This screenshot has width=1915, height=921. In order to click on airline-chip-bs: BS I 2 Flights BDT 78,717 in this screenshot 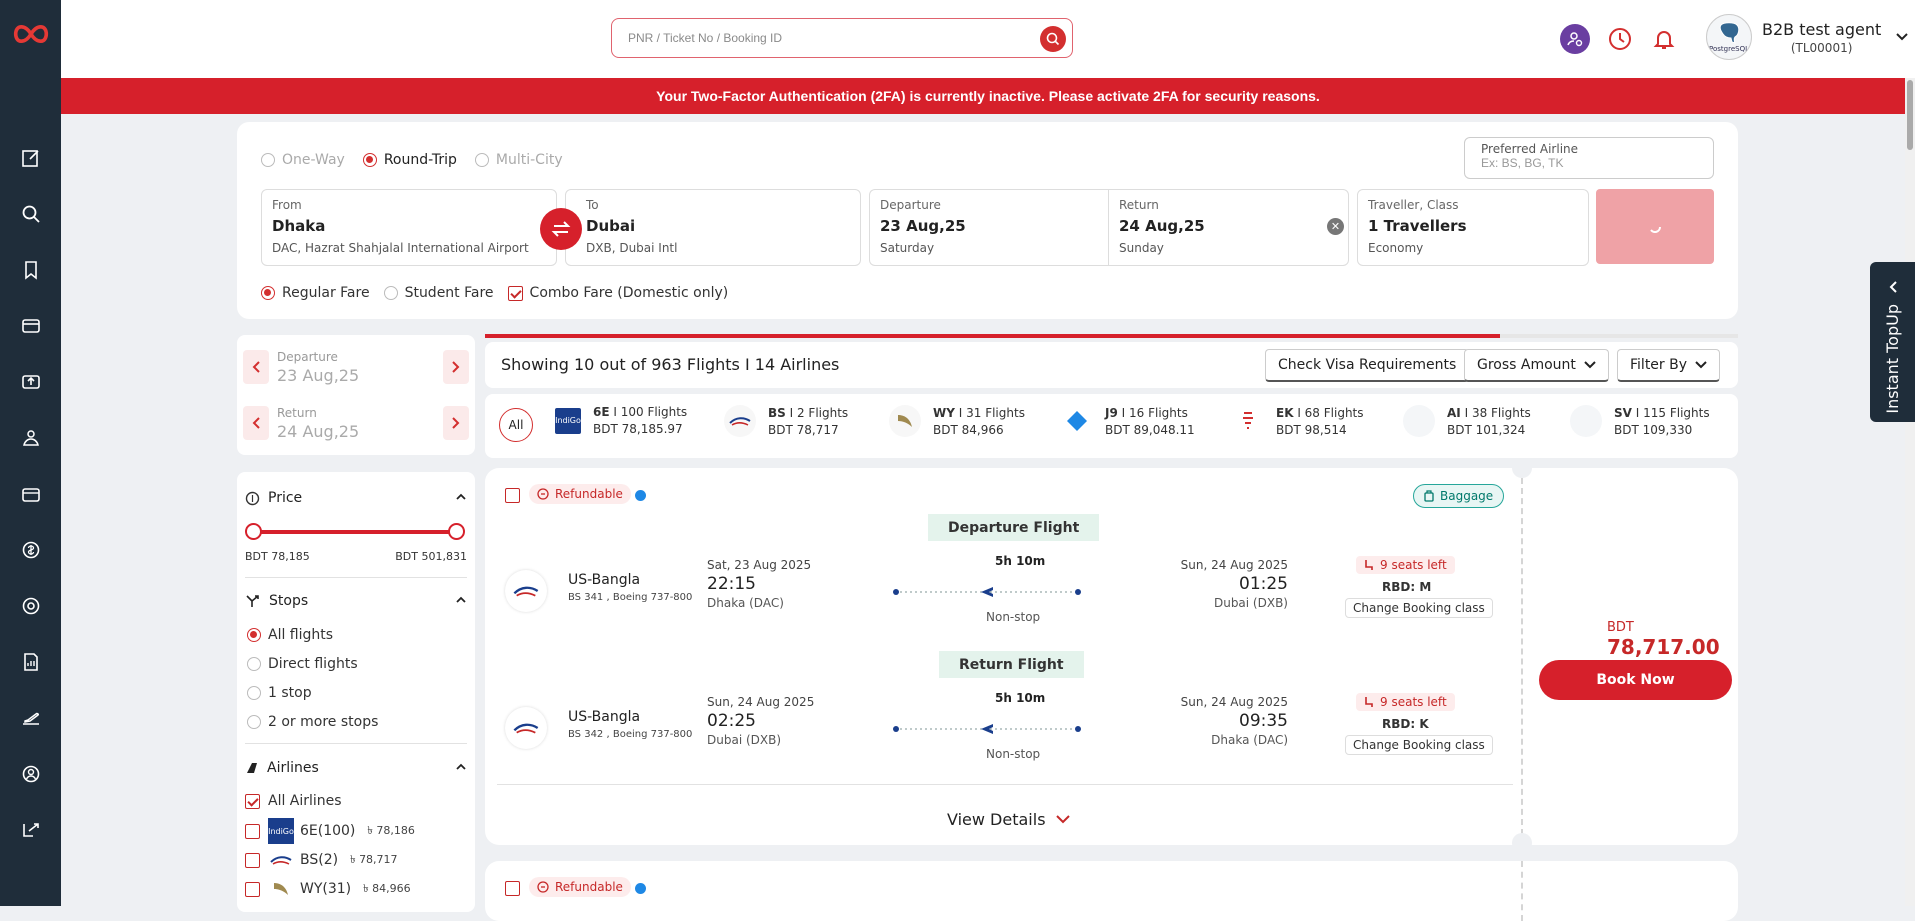, I will do `click(786, 421)`.